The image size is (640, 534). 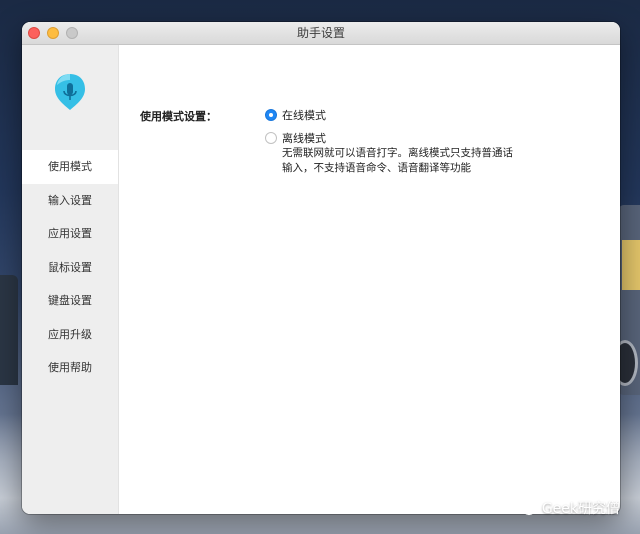 What do you see at coordinates (70, 201) in the screenshot?
I see `sidebar-item-input-settings: 输入设置` at bounding box center [70, 201].